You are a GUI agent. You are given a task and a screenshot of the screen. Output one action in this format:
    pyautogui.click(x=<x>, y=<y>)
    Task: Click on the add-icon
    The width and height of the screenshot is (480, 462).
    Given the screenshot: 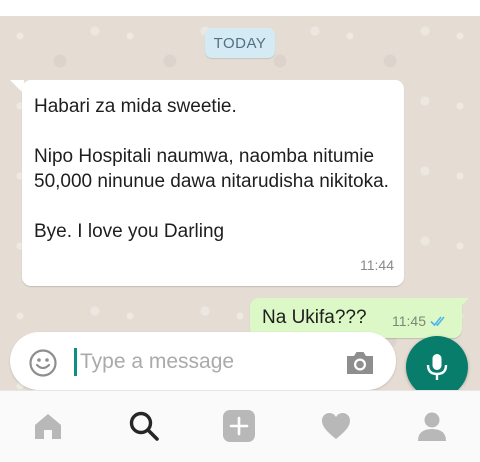 What is the action you would take?
    pyautogui.click(x=239, y=426)
    